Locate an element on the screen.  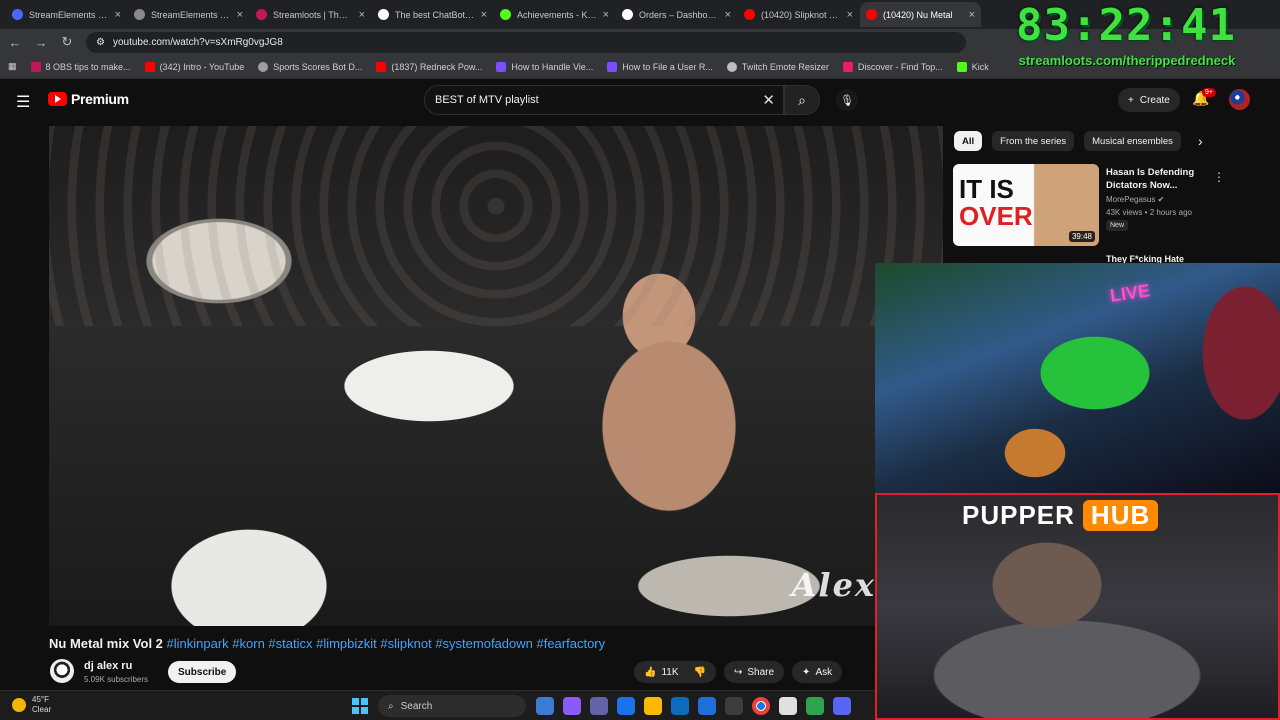
thumbnail-text-line1: IT IS is located at coordinates (986, 189).